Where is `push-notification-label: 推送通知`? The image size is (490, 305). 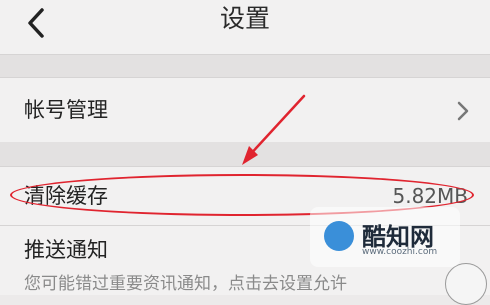 push-notification-label: 推送通知 is located at coordinates (66, 250).